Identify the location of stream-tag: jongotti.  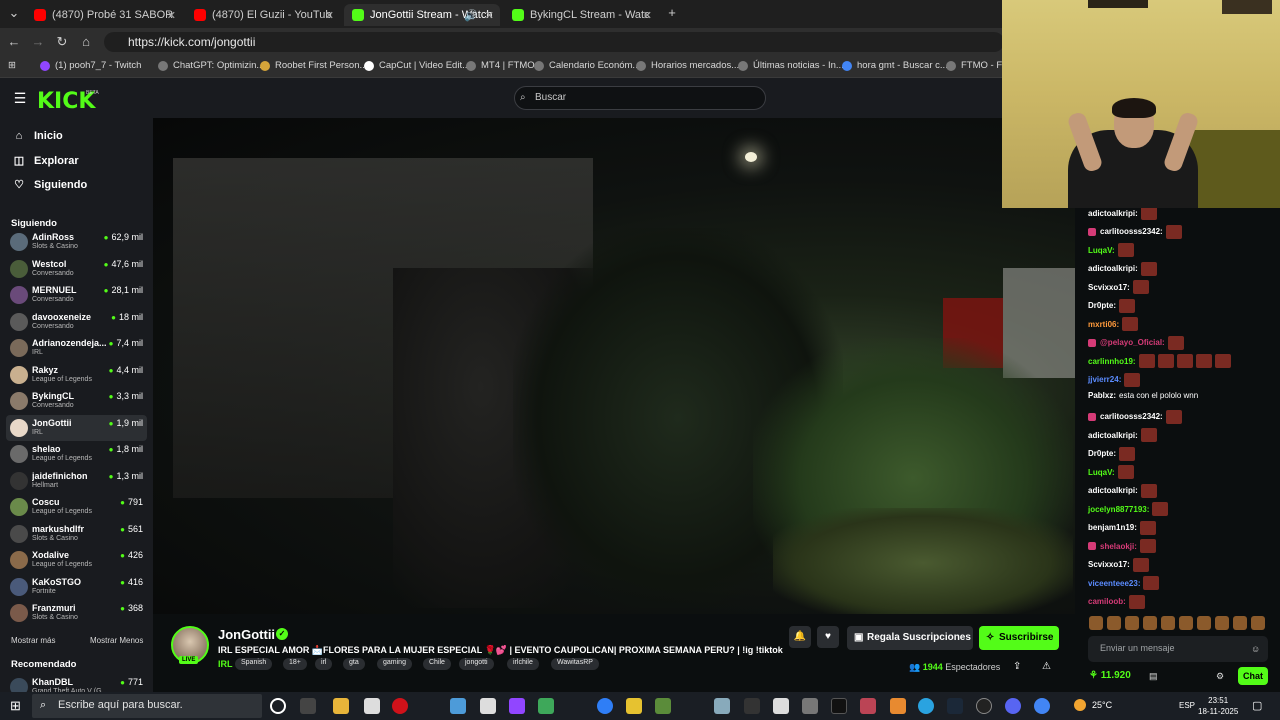
(476, 664).